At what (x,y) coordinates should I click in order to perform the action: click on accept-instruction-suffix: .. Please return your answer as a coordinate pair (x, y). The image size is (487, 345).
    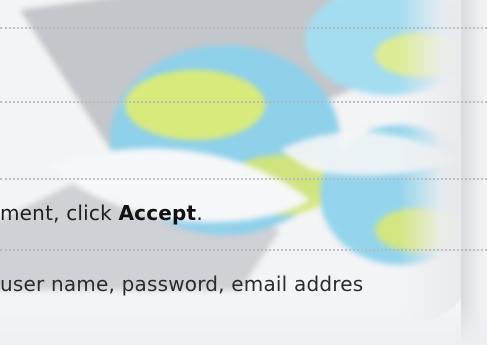
    Looking at the image, I should click on (199, 213).